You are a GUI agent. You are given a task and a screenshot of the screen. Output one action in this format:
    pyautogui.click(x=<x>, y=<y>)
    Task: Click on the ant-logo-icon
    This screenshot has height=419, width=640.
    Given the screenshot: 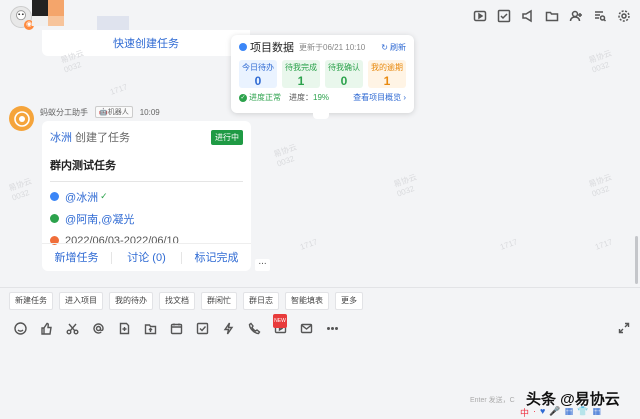 What is the action you would take?
    pyautogui.click(x=21, y=118)
    